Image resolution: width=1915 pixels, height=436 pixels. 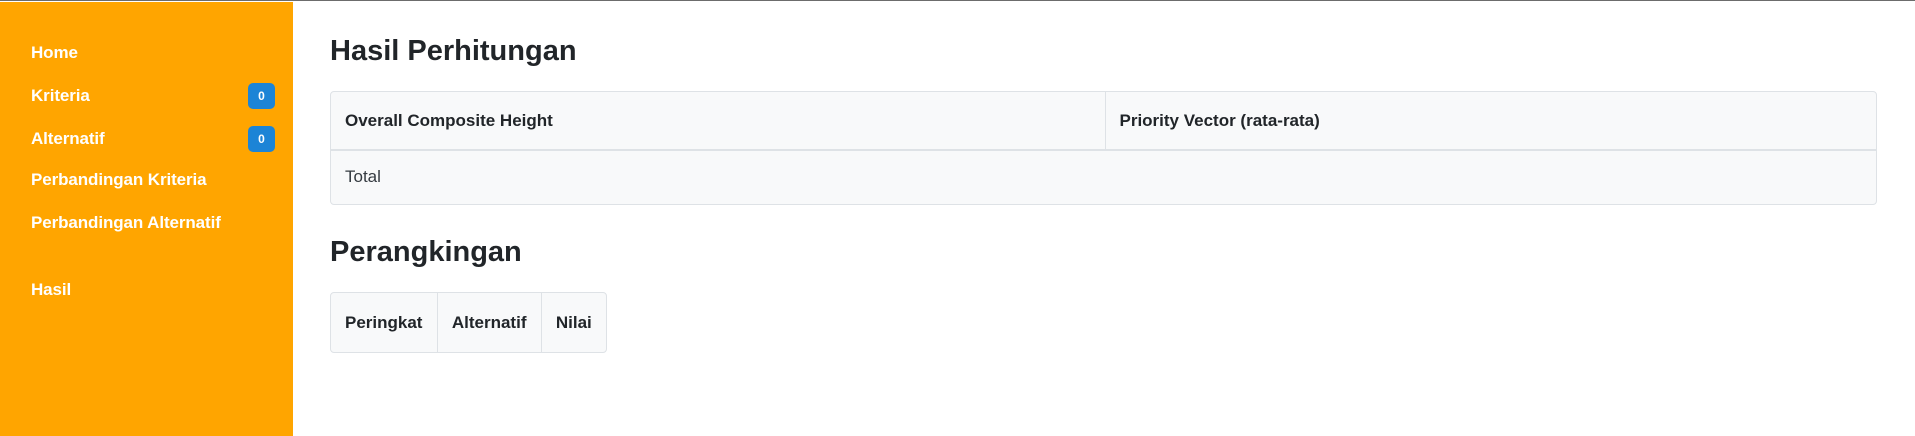 I want to click on sidebar-item-label: Perbandingan Kriteria, so click(x=119, y=179).